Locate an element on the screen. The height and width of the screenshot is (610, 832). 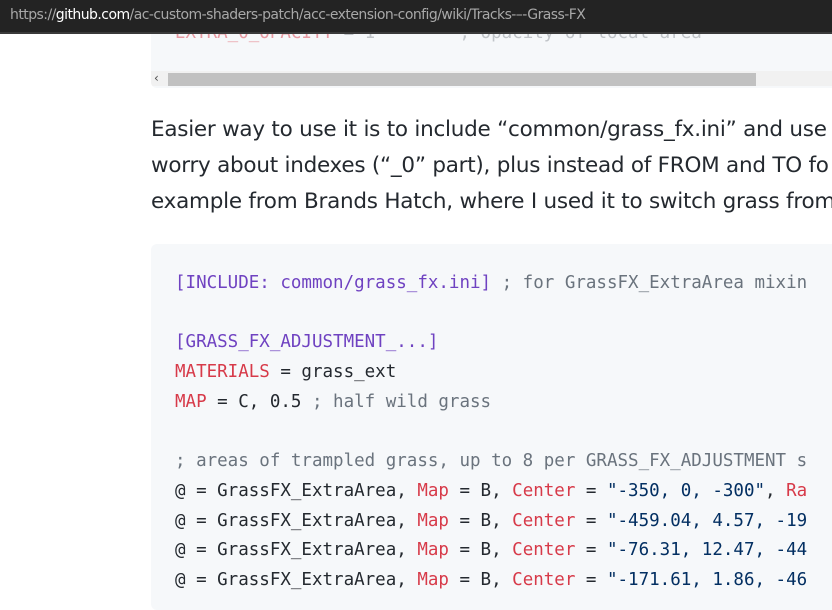
code-token-text: = grass_ext is located at coordinates (333, 372).